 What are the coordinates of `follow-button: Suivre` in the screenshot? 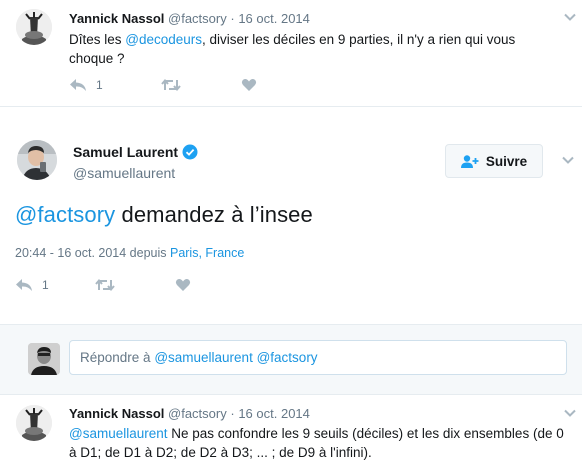 It's located at (494, 161).